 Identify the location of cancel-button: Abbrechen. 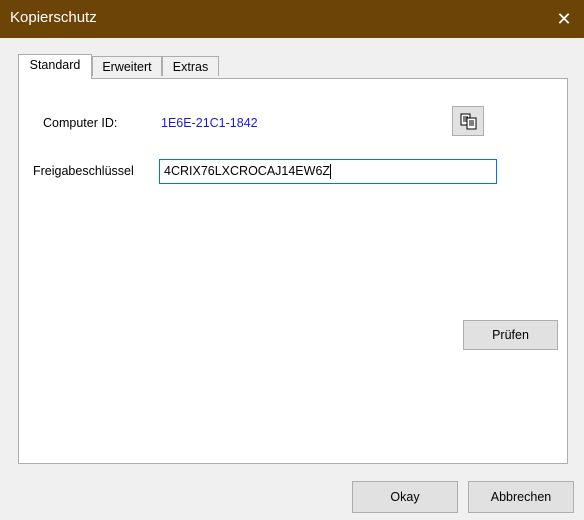
(521, 497).